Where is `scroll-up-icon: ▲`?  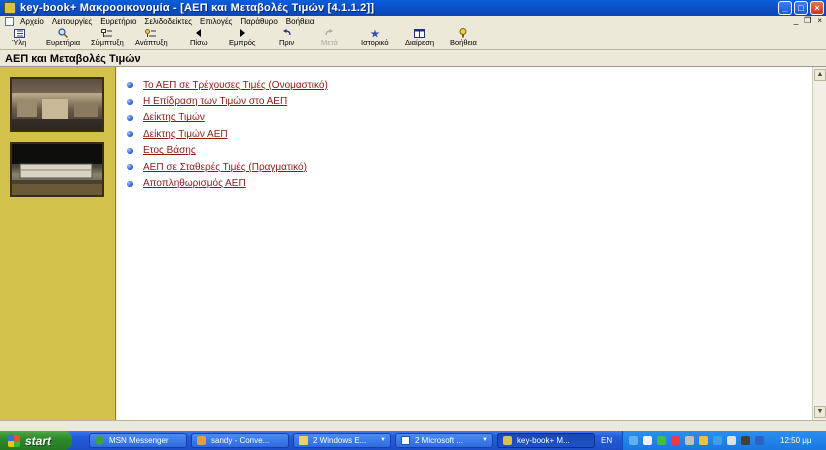
scroll-up-icon: ▲ is located at coordinates (820, 75).